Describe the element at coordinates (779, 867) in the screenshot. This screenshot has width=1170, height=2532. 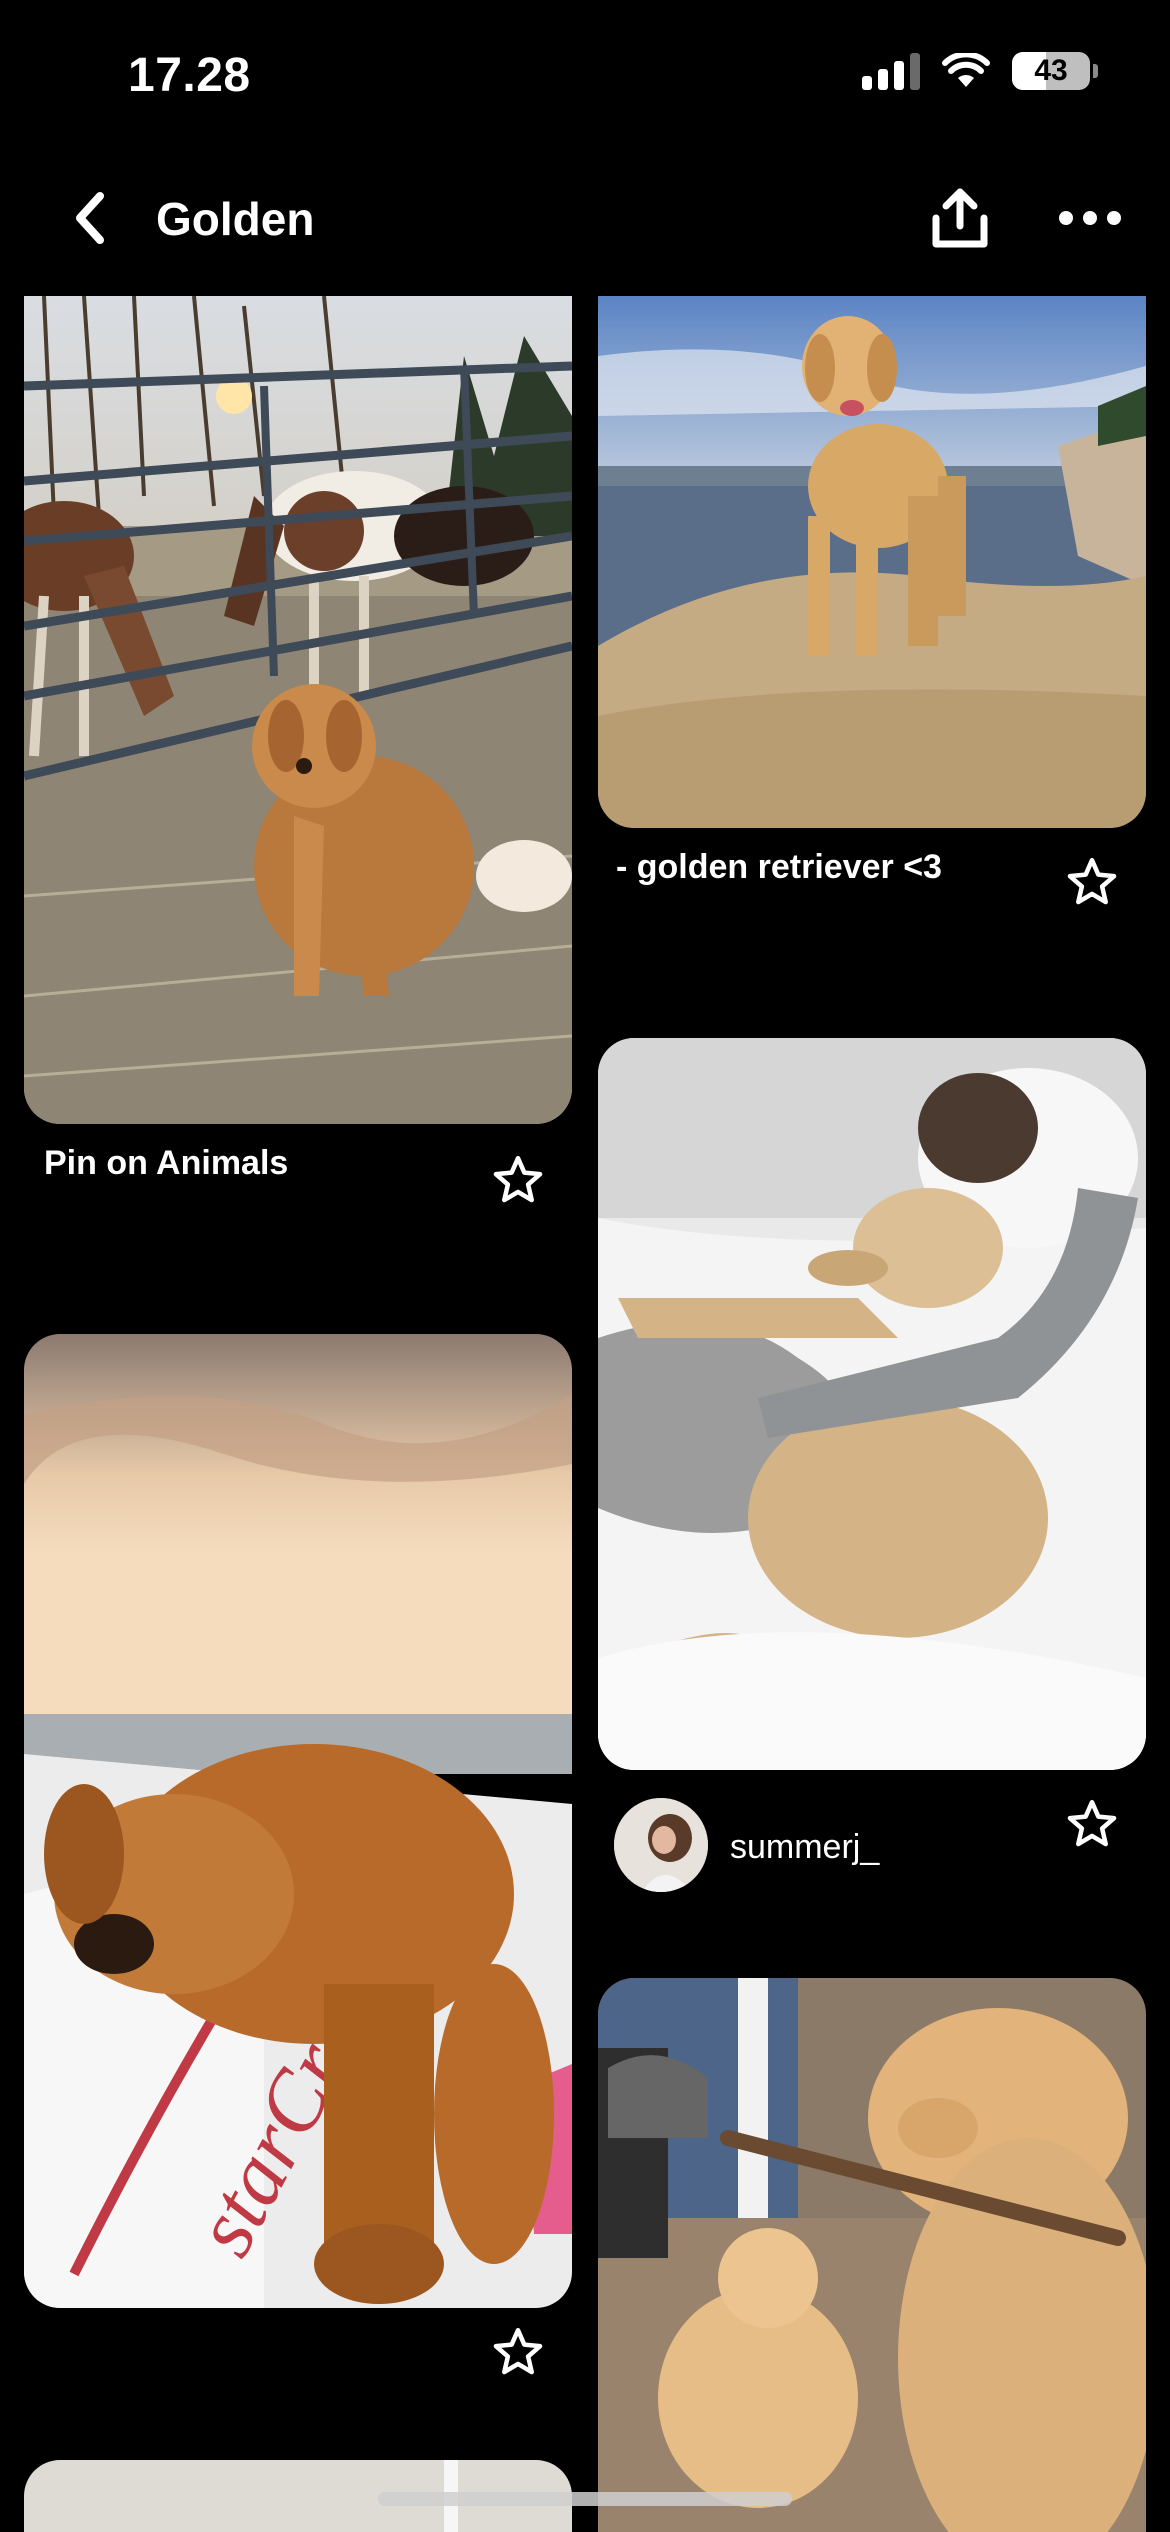
I see `pin-title: - golden retriever <3` at that location.